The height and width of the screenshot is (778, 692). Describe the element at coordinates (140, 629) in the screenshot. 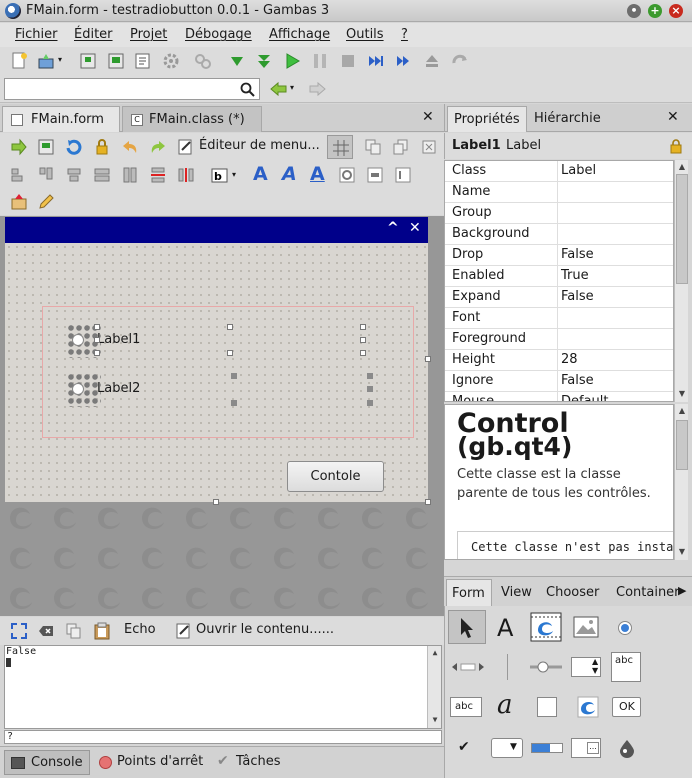

I see `echo-button: Echo` at that location.